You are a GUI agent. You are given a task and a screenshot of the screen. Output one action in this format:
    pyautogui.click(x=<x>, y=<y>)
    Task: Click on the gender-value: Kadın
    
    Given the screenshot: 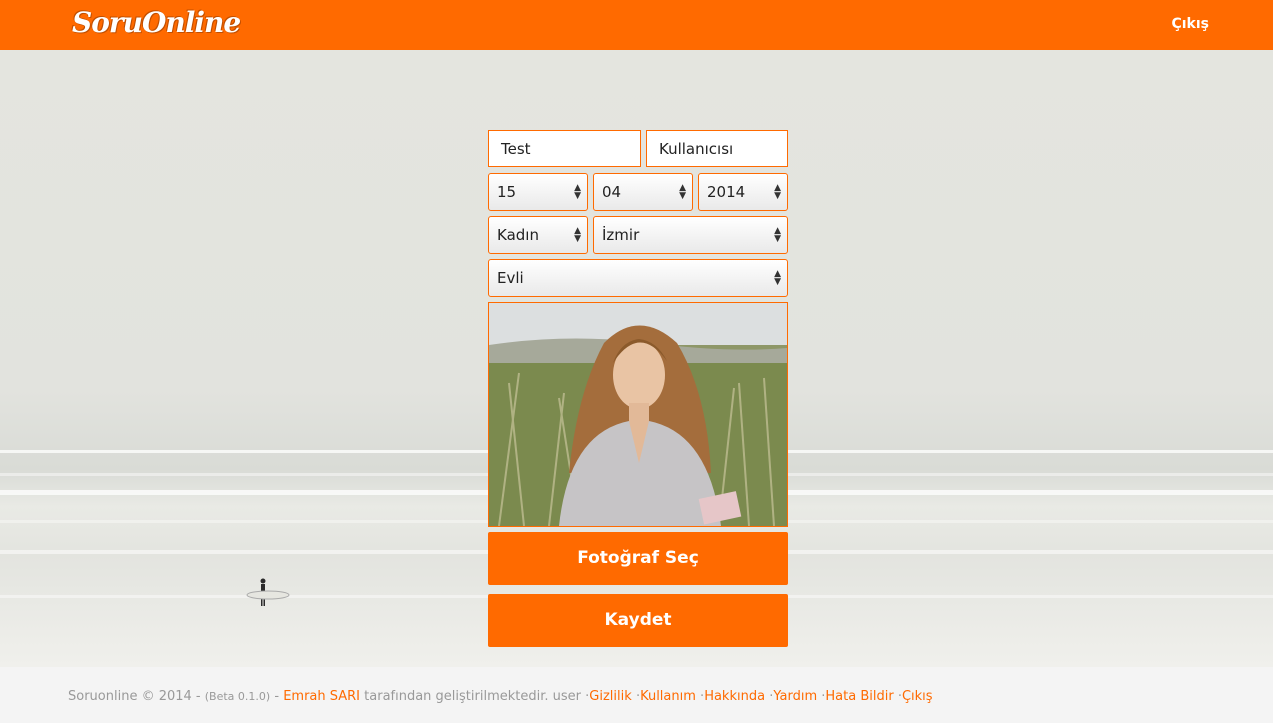 What is the action you would take?
    pyautogui.click(x=518, y=235)
    